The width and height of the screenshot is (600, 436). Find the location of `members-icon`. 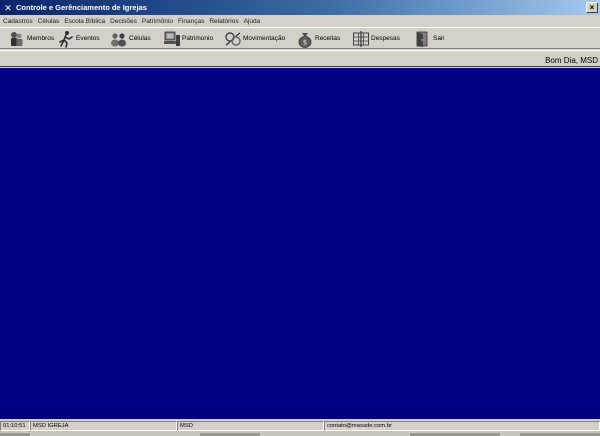

members-icon is located at coordinates (17, 38).